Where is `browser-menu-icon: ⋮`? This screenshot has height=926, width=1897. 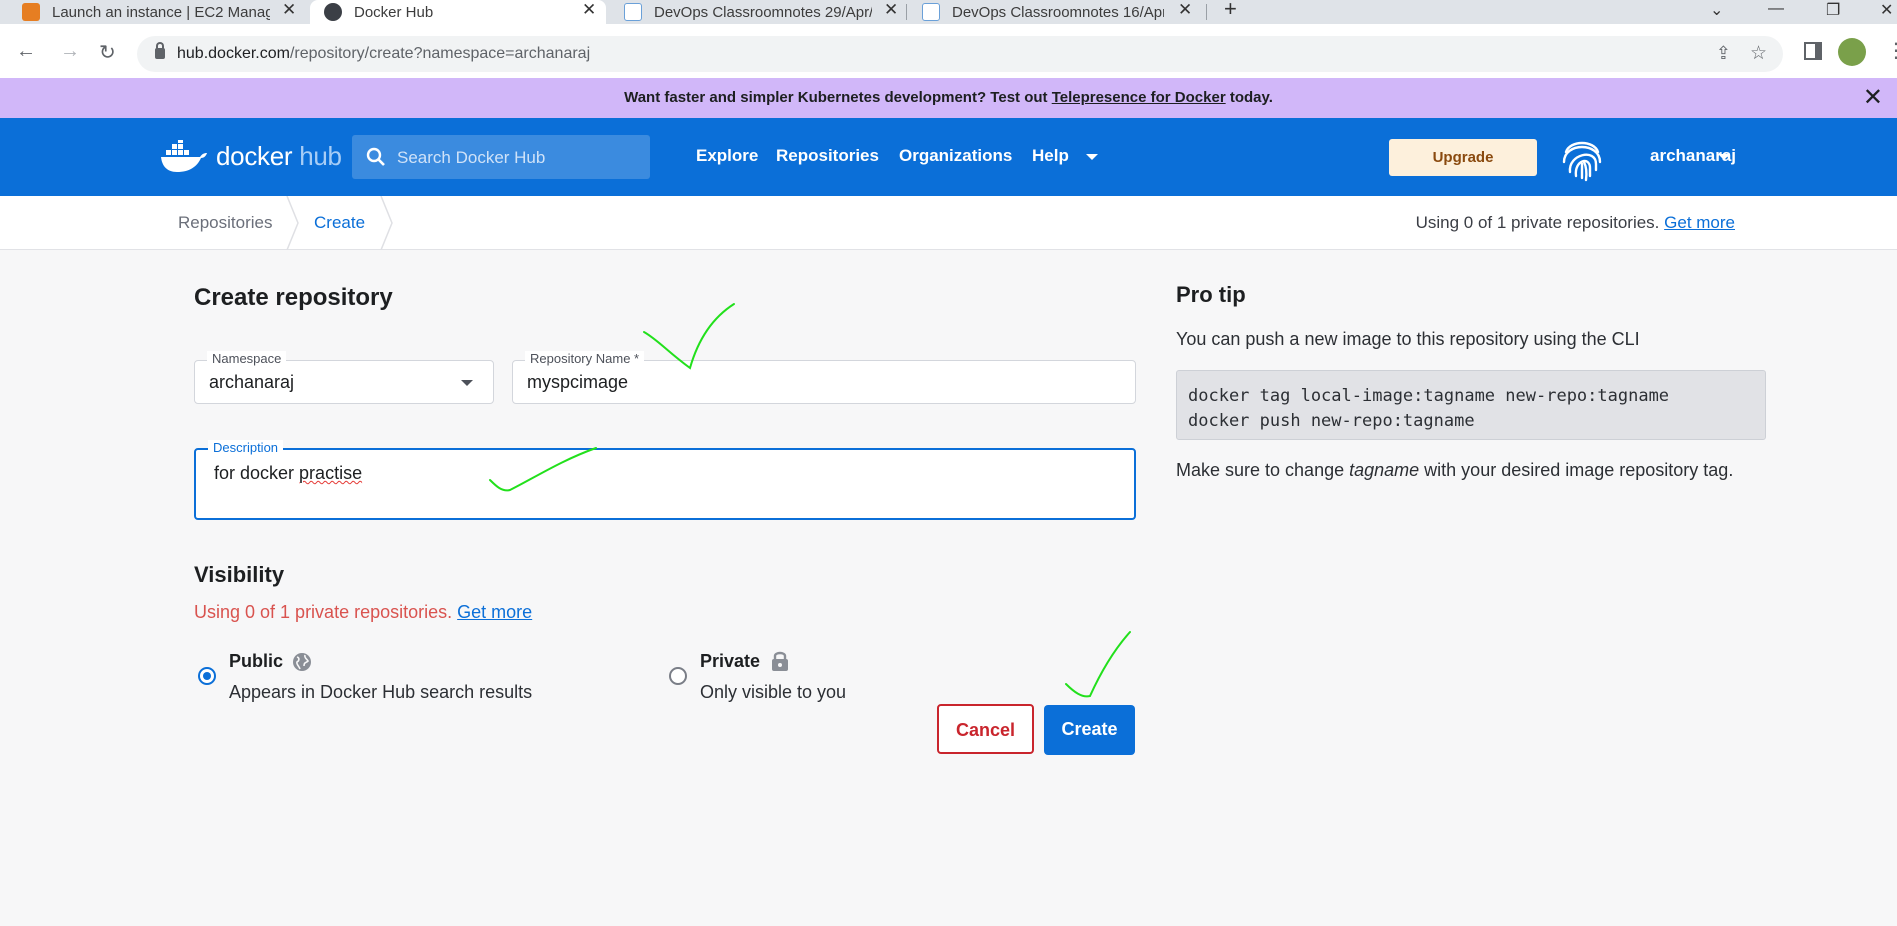 browser-menu-icon: ⋮ is located at coordinates (1891, 50).